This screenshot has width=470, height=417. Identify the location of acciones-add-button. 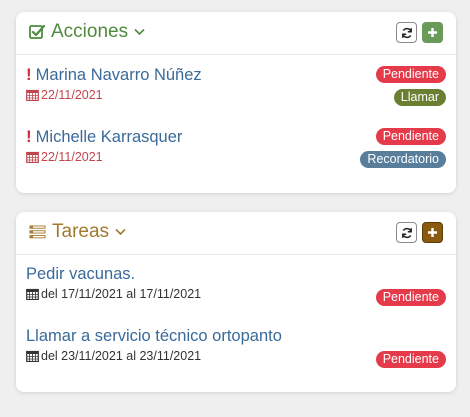
(432, 32).